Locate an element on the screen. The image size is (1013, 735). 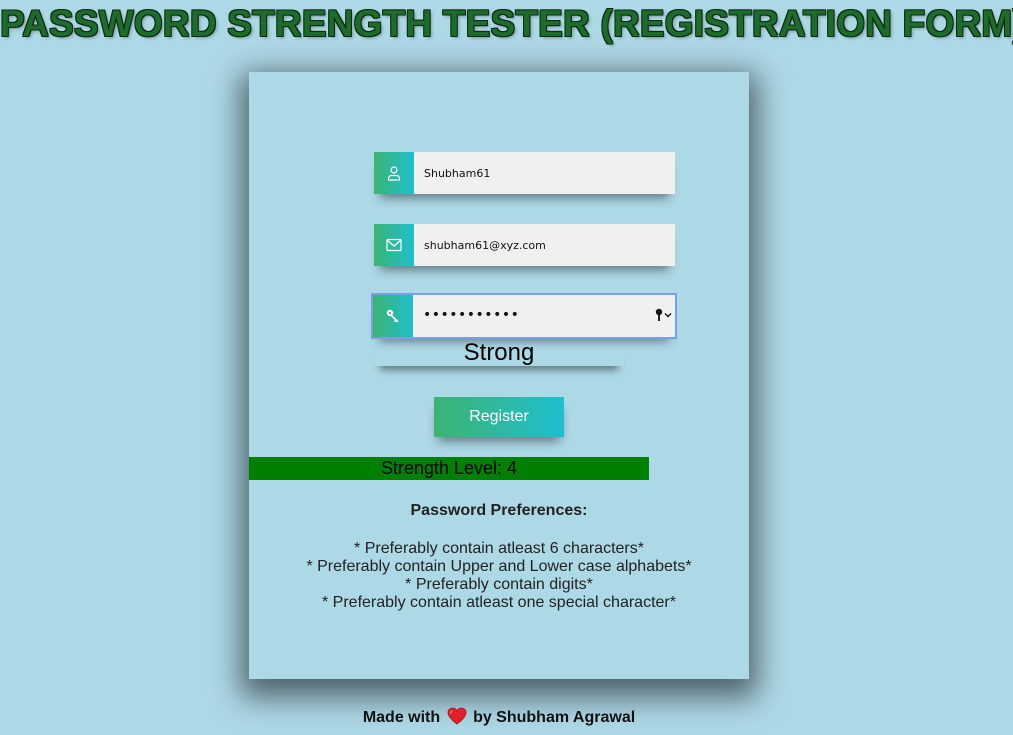
strength-label: Strong is located at coordinates (499, 353).